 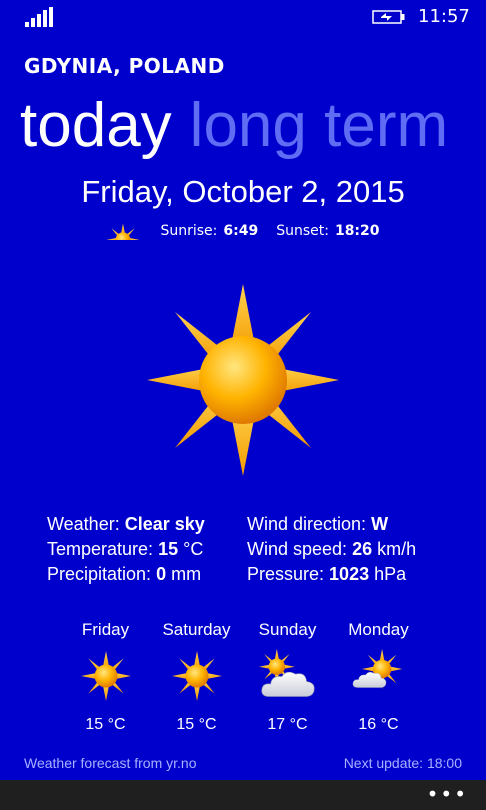 I want to click on forecast-temp: 16 °C, so click(x=378, y=724).